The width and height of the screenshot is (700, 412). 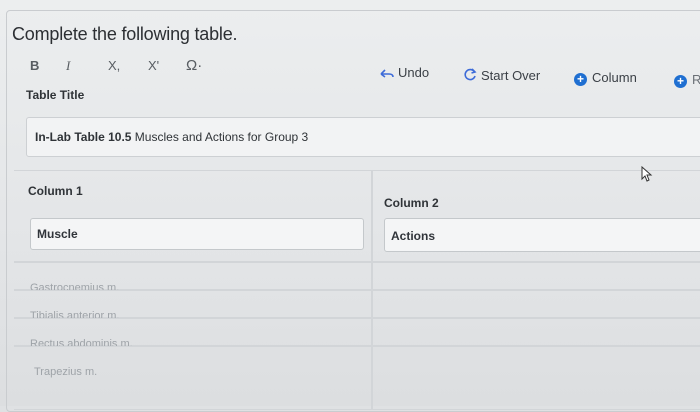 I want to click on bold-button: B, so click(x=34, y=65).